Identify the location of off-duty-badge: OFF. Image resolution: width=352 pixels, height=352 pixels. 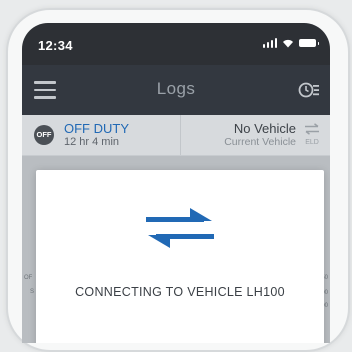
(44, 135).